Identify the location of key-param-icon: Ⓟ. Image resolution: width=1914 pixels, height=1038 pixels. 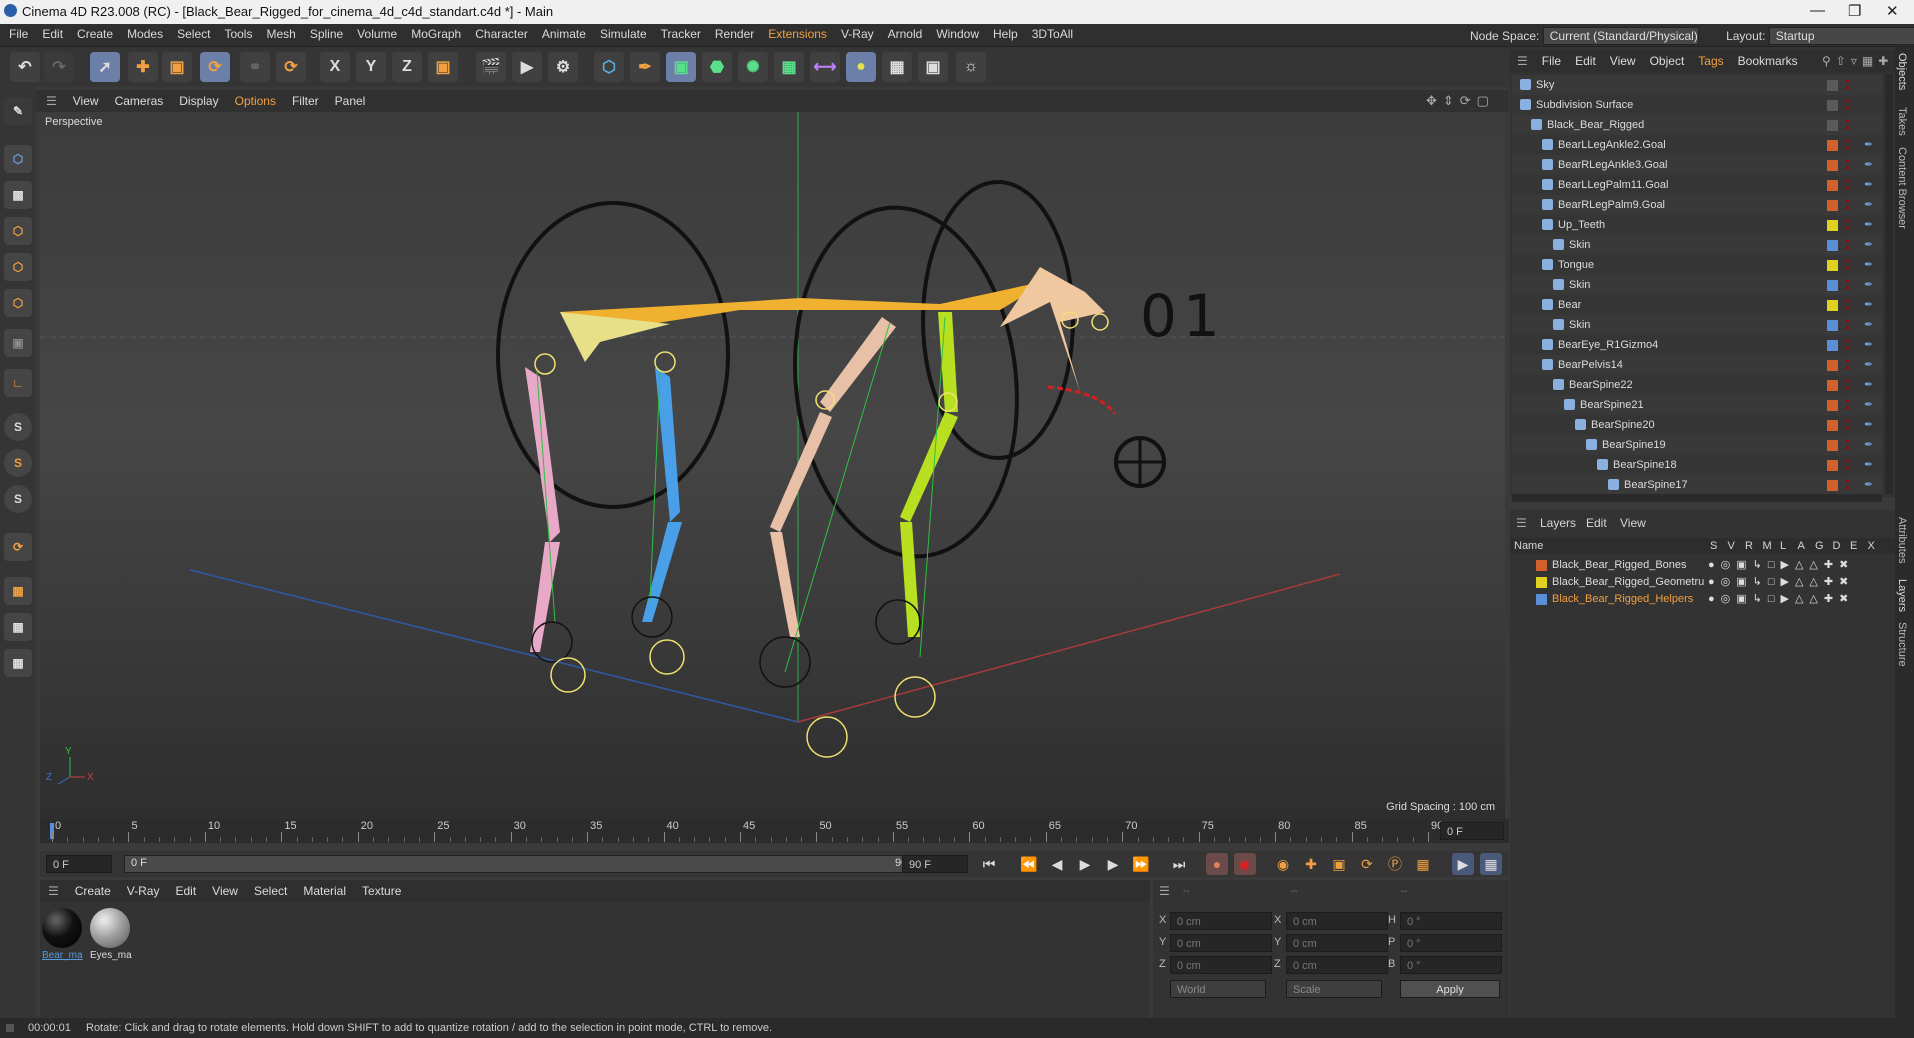
(1395, 864).